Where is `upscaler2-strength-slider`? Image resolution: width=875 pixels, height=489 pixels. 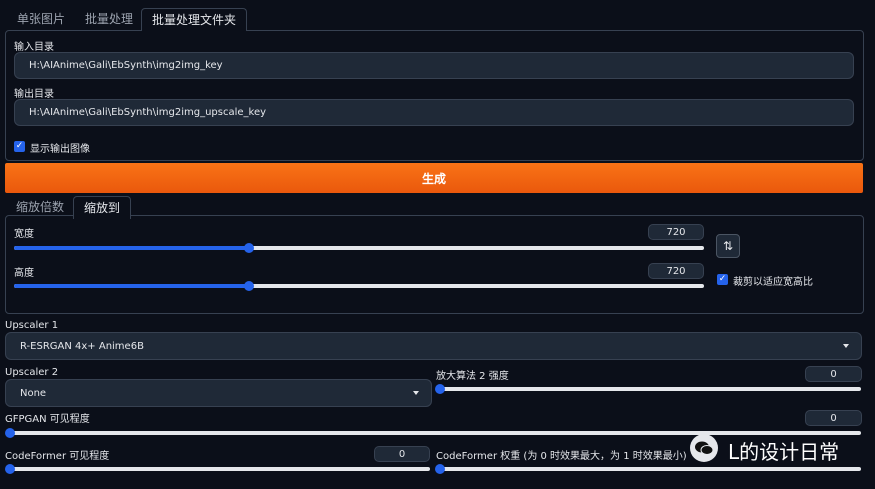
upscaler2-strength-slider is located at coordinates (648, 389).